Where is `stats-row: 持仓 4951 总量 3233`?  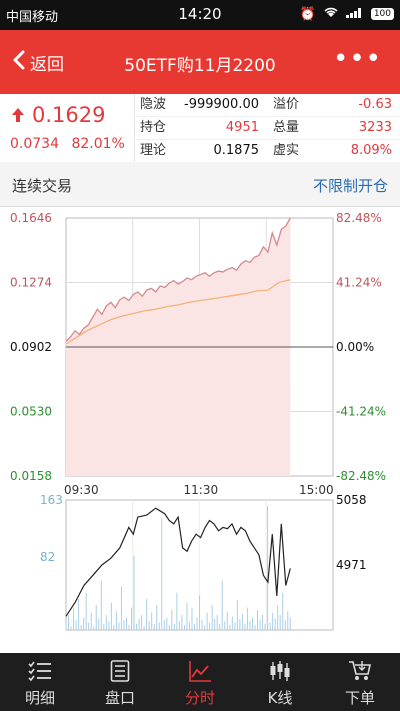 stats-row: 持仓 4951 总量 3233 is located at coordinates (267, 128).